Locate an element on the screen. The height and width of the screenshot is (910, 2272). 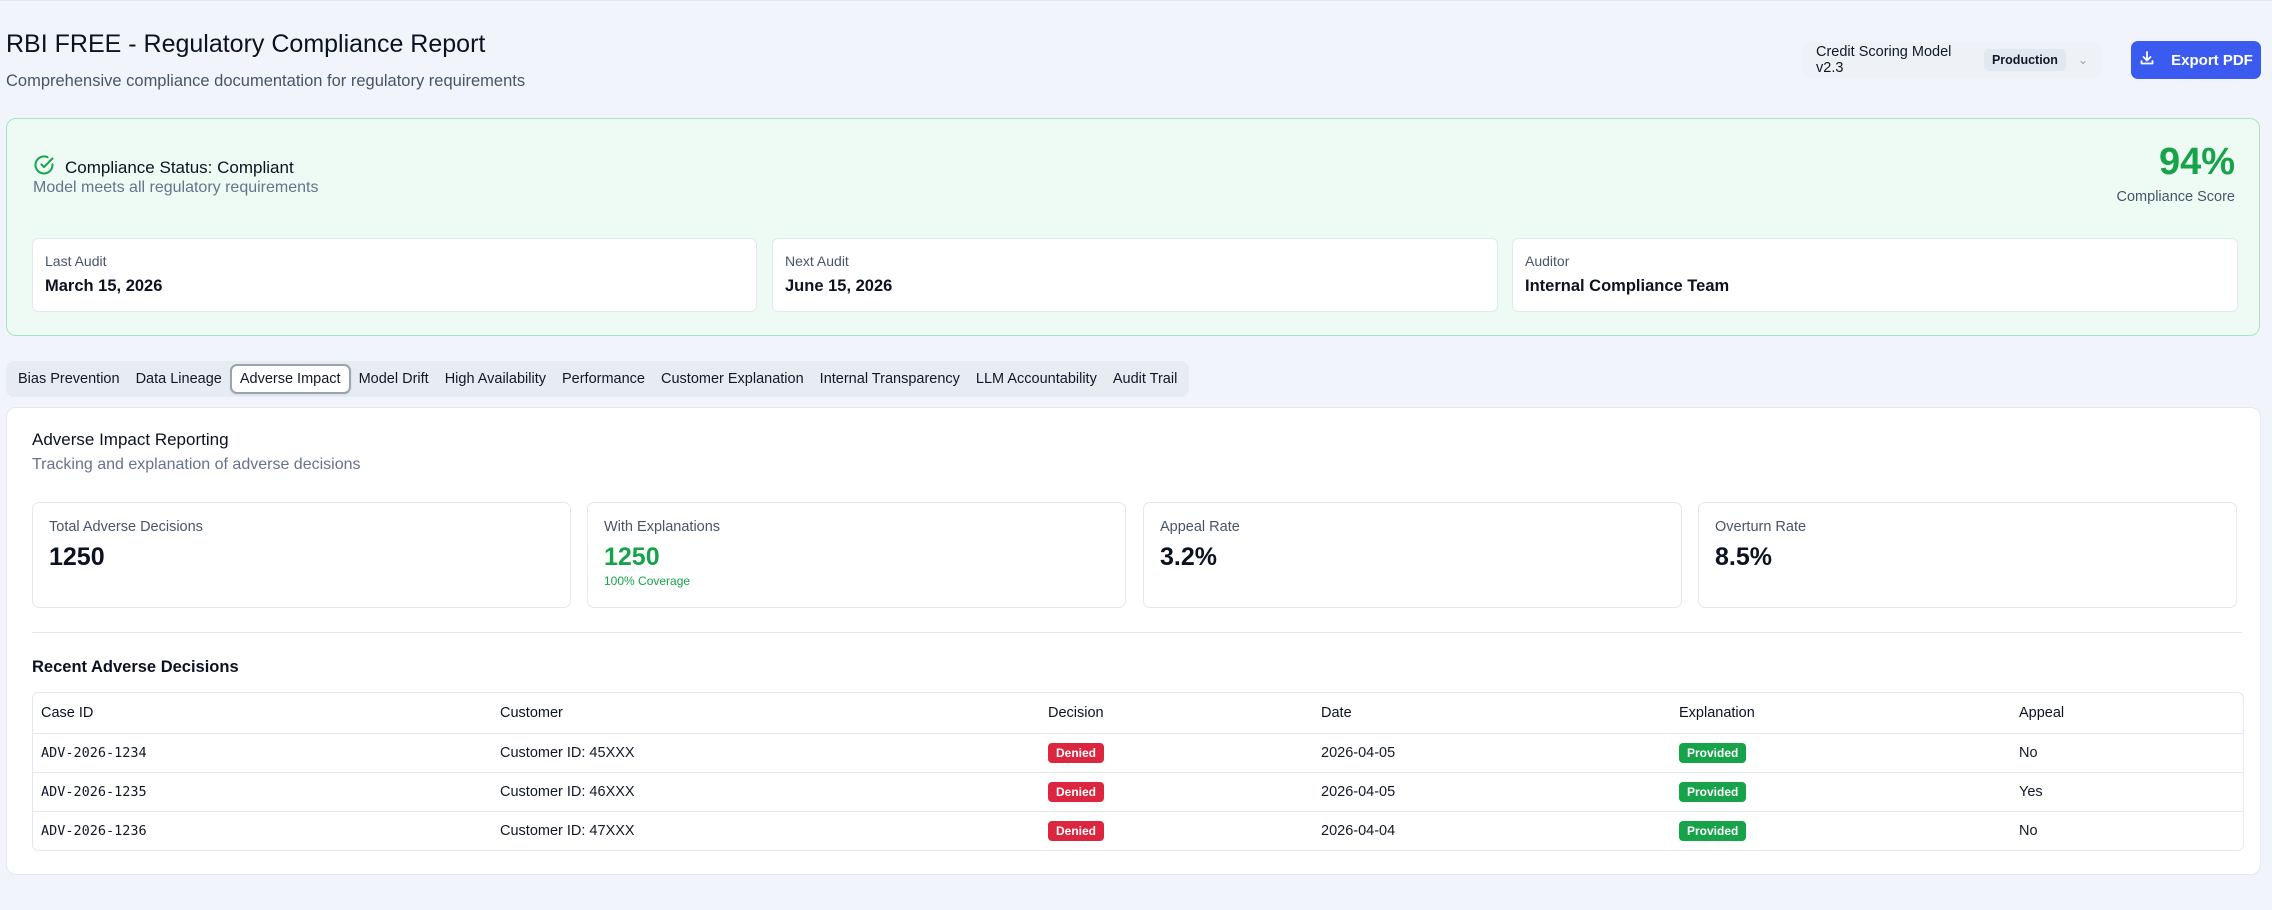
customer-cell: Customer ID: 47XXX is located at coordinates (567, 831).